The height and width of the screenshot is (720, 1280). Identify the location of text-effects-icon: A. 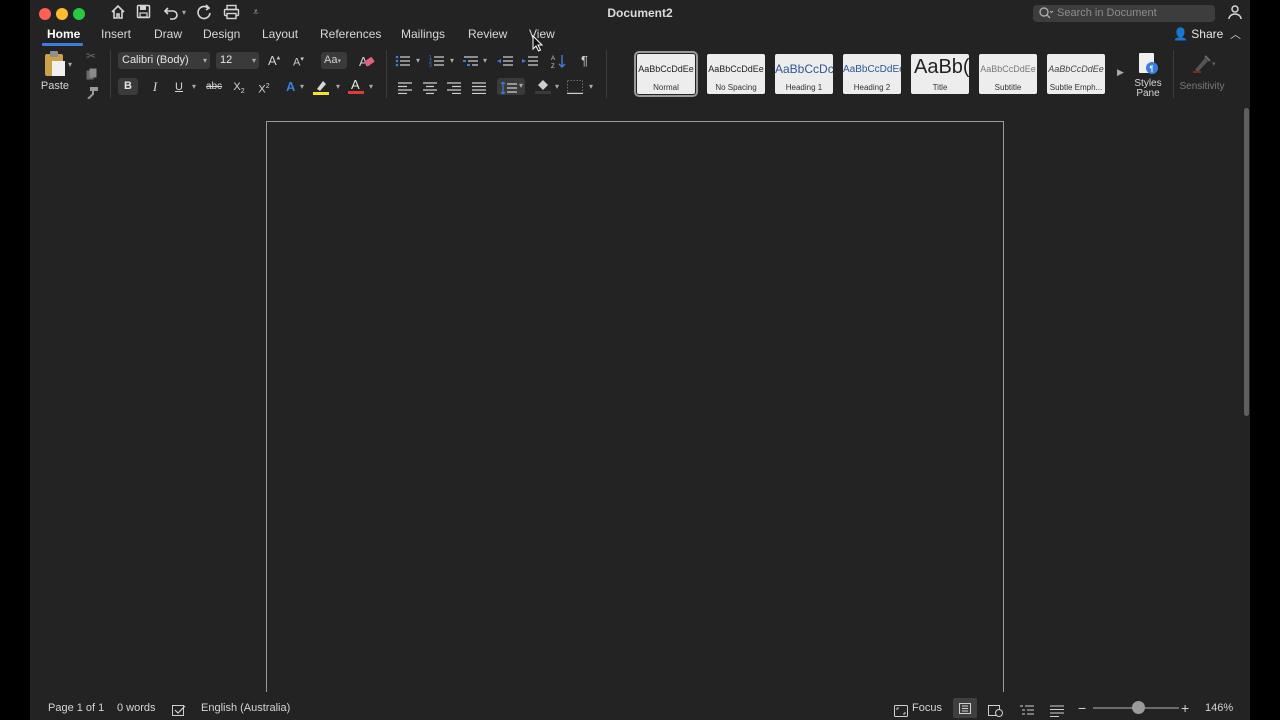
(290, 86).